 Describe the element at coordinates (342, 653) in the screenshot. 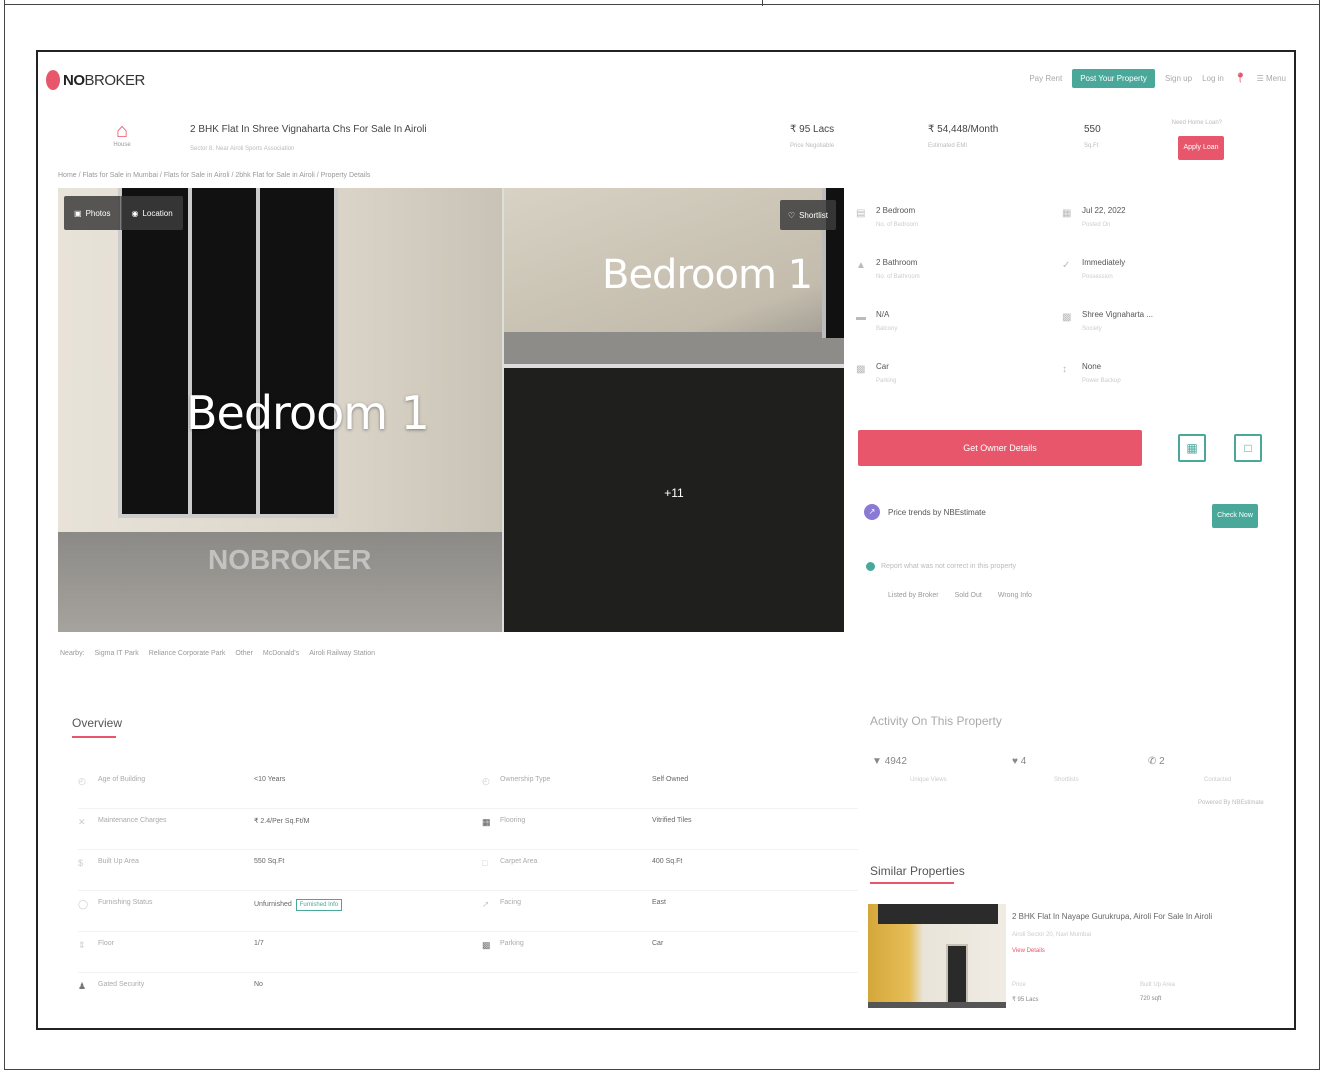

I see `nearby-item: Airoli Railway Station` at that location.